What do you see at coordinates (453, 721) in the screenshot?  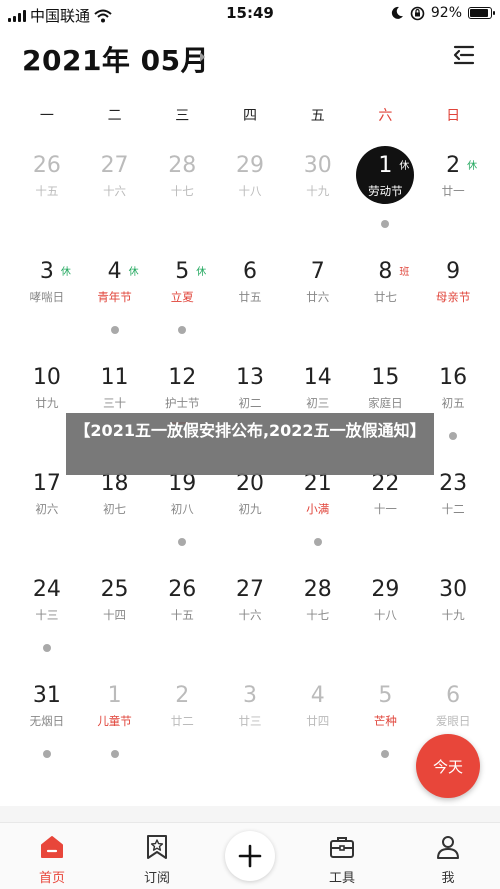 I see `lunar-date-label: 爱眼日` at bounding box center [453, 721].